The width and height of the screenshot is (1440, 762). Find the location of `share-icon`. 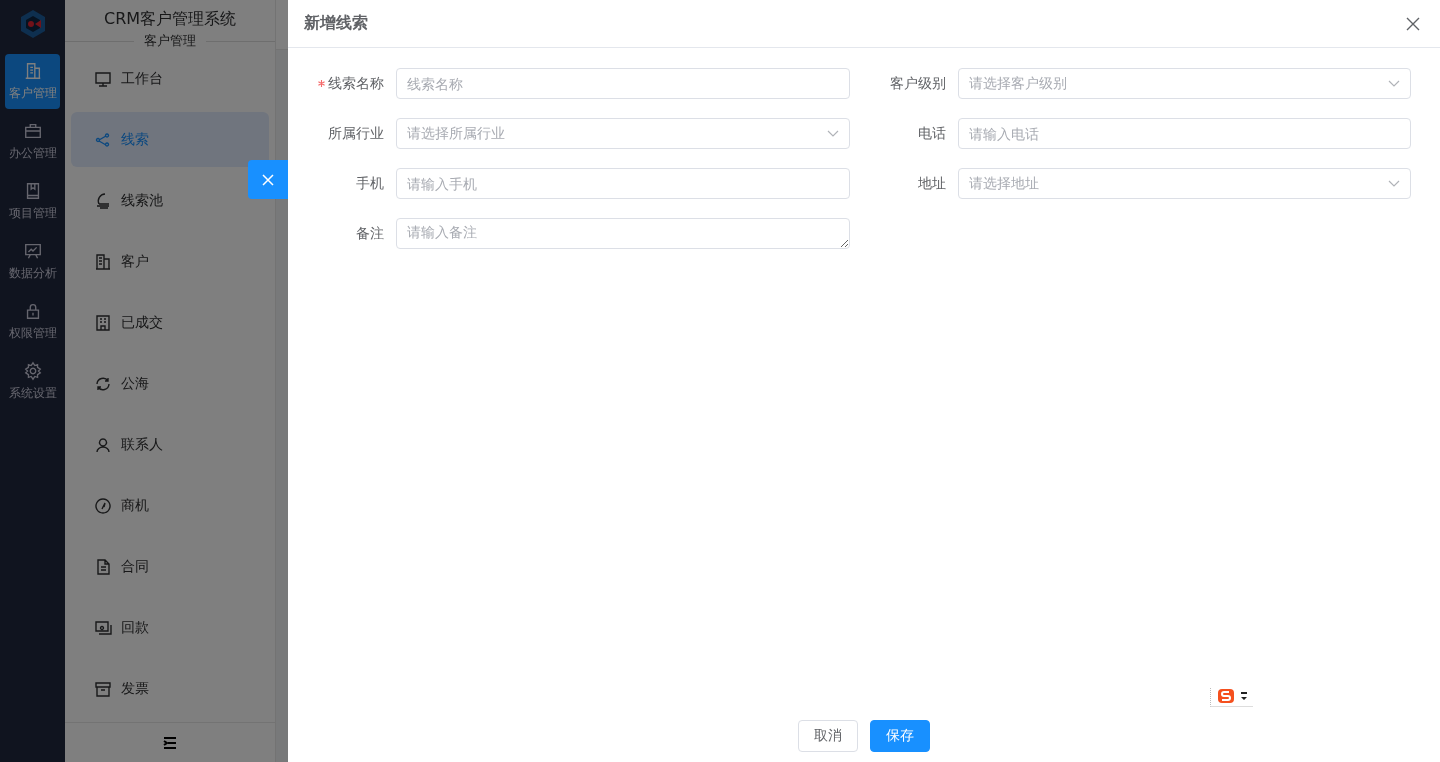

share-icon is located at coordinates (103, 139).